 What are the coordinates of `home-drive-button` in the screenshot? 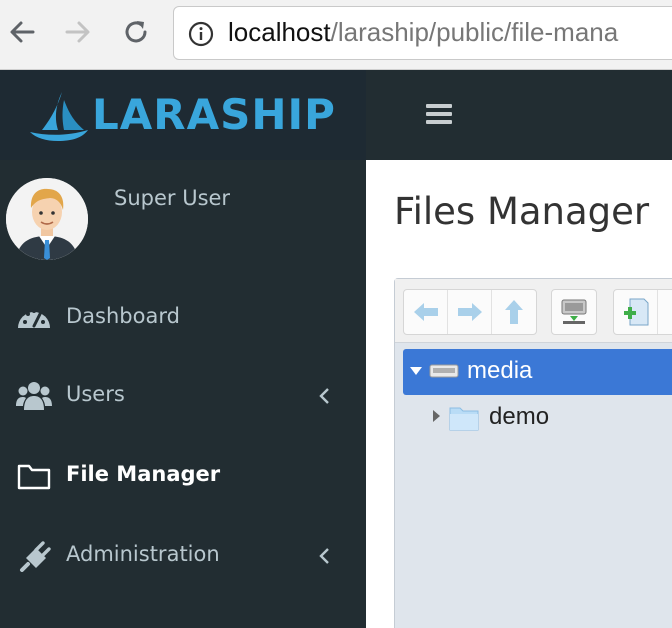 It's located at (574, 312).